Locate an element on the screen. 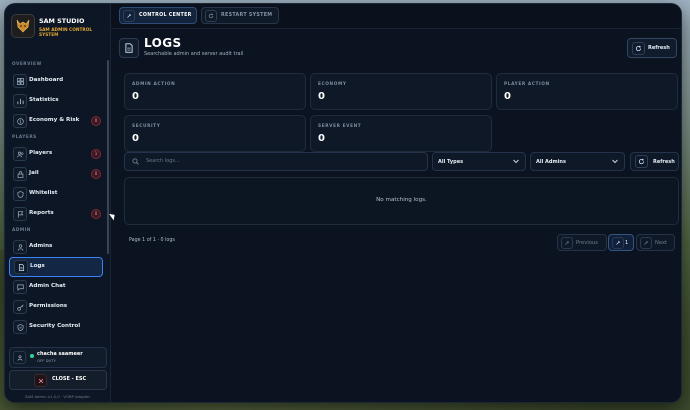 The height and width of the screenshot is (410, 690). logs-table: No matching logs. is located at coordinates (401, 201).